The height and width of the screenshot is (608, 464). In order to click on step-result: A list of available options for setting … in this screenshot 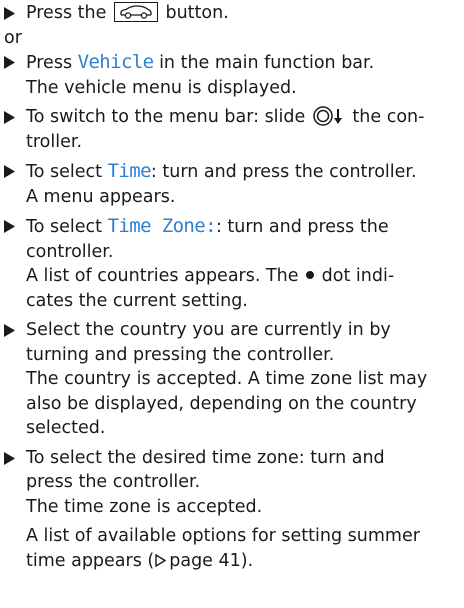, I will do `click(223, 536)`.